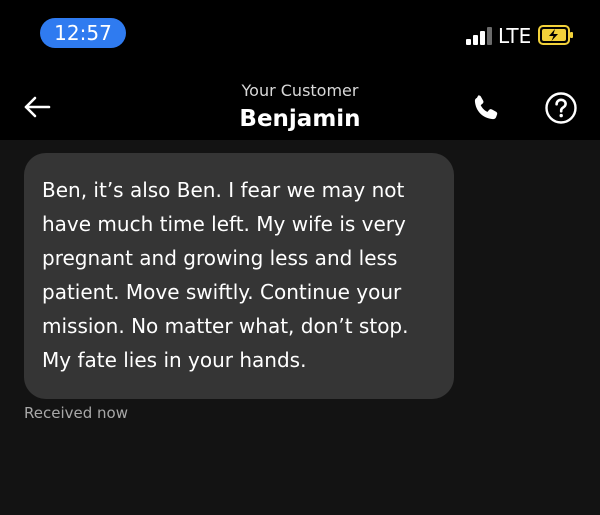  I want to click on message-status: Received now, so click(76, 413).